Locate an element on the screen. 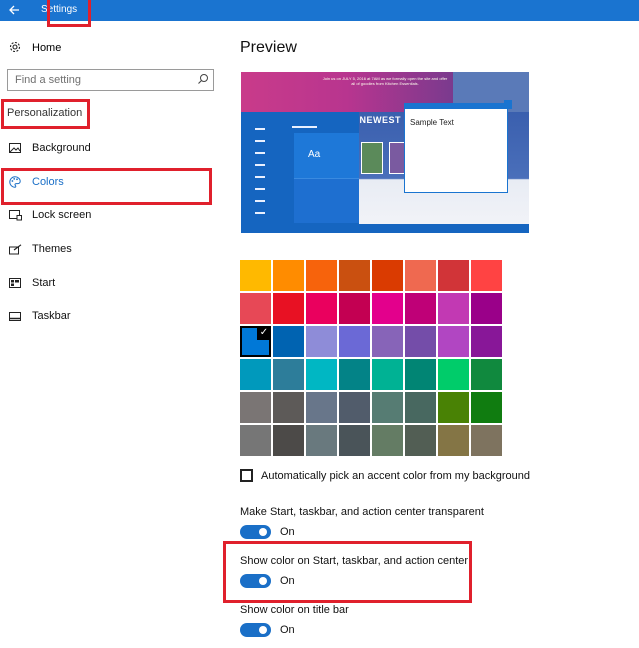  sidebar-item-taskbar: Taskbar is located at coordinates (39, 316).